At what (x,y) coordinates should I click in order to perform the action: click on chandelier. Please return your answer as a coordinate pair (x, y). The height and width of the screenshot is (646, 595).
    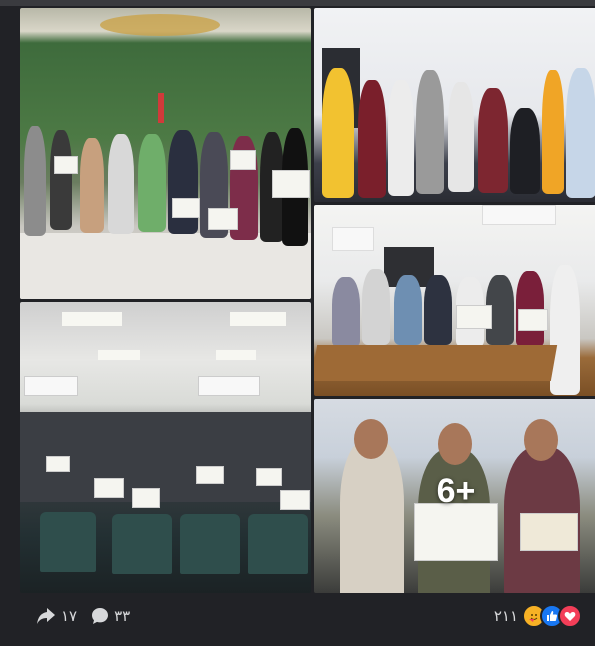
    Looking at the image, I should click on (160, 25).